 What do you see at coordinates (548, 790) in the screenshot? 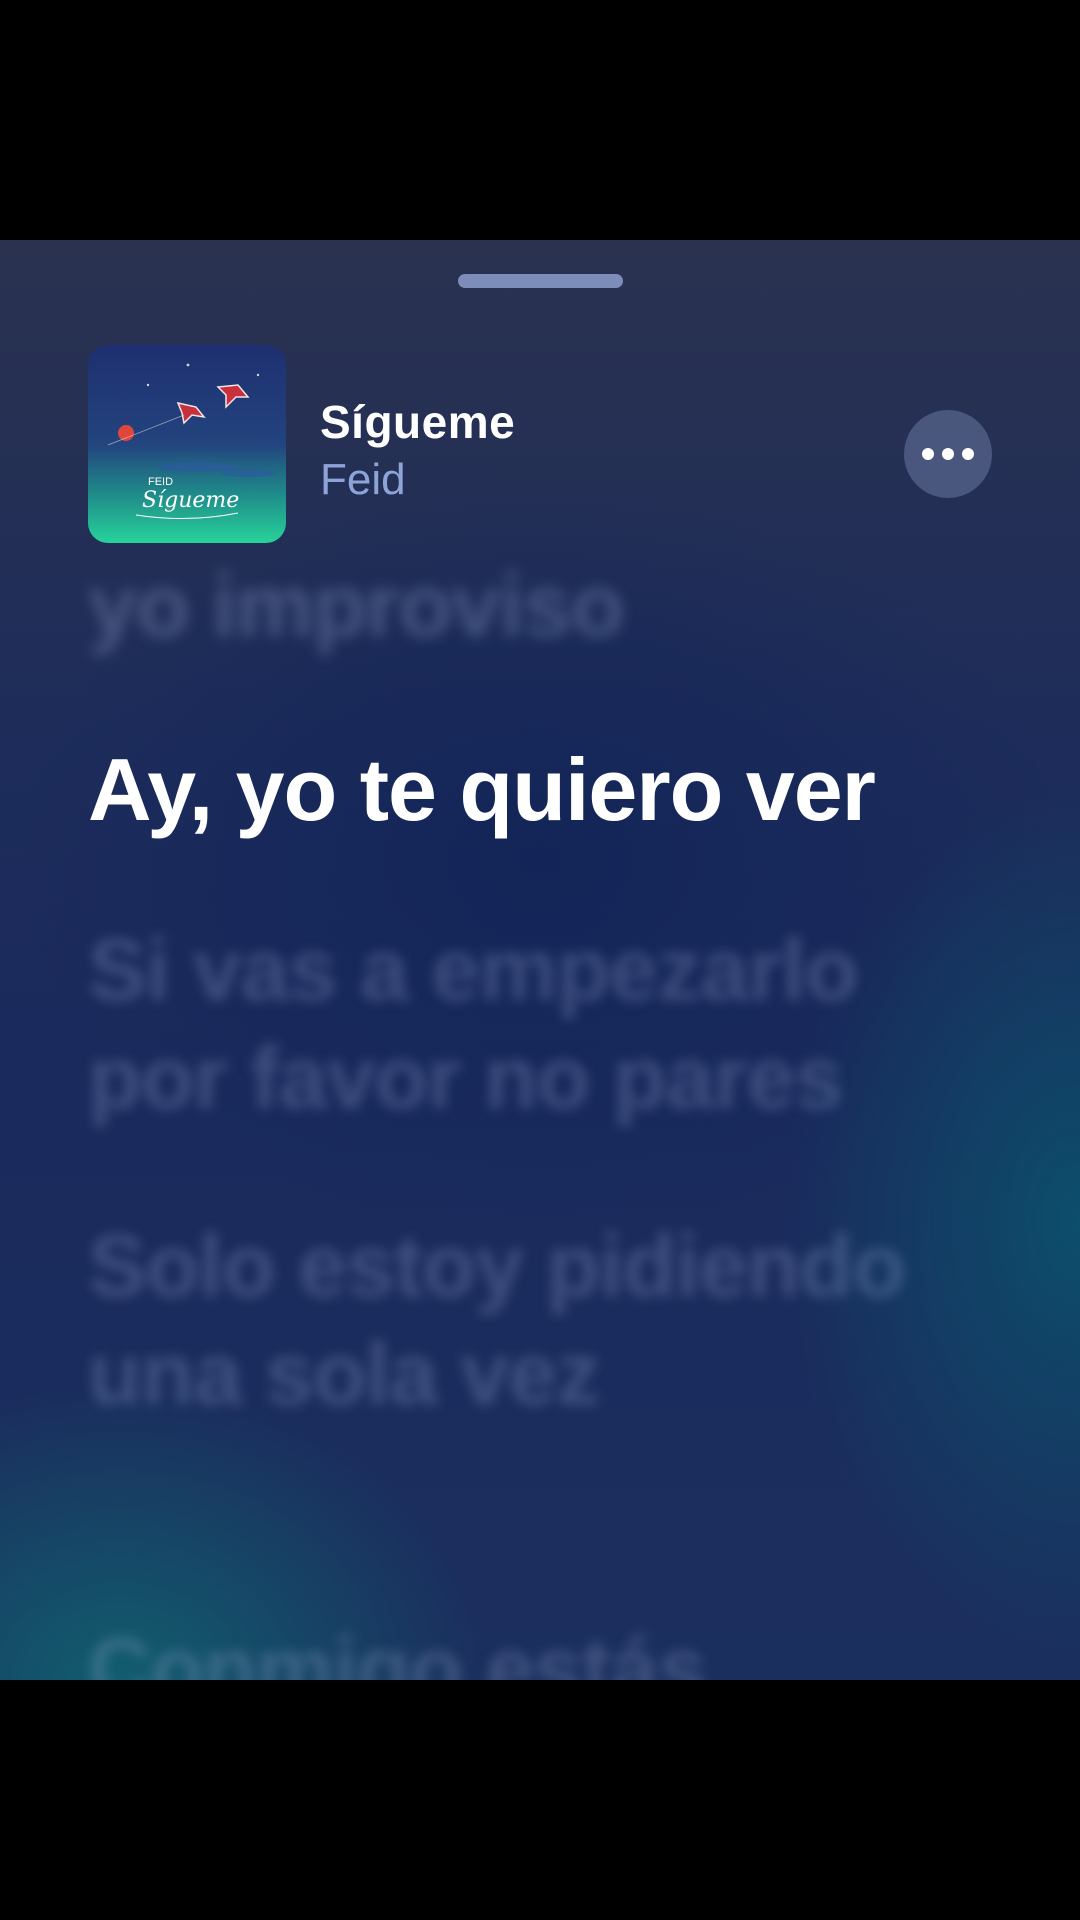
I see `lyric-line-current: Ay, yo te quiero ver` at bounding box center [548, 790].